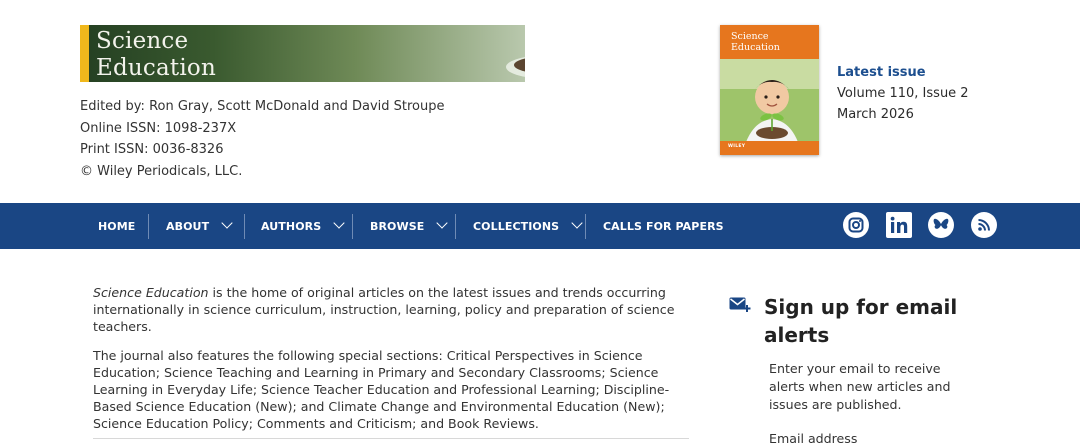  Describe the element at coordinates (156, 68) in the screenshot. I see `banner-title-line2: Education` at that location.